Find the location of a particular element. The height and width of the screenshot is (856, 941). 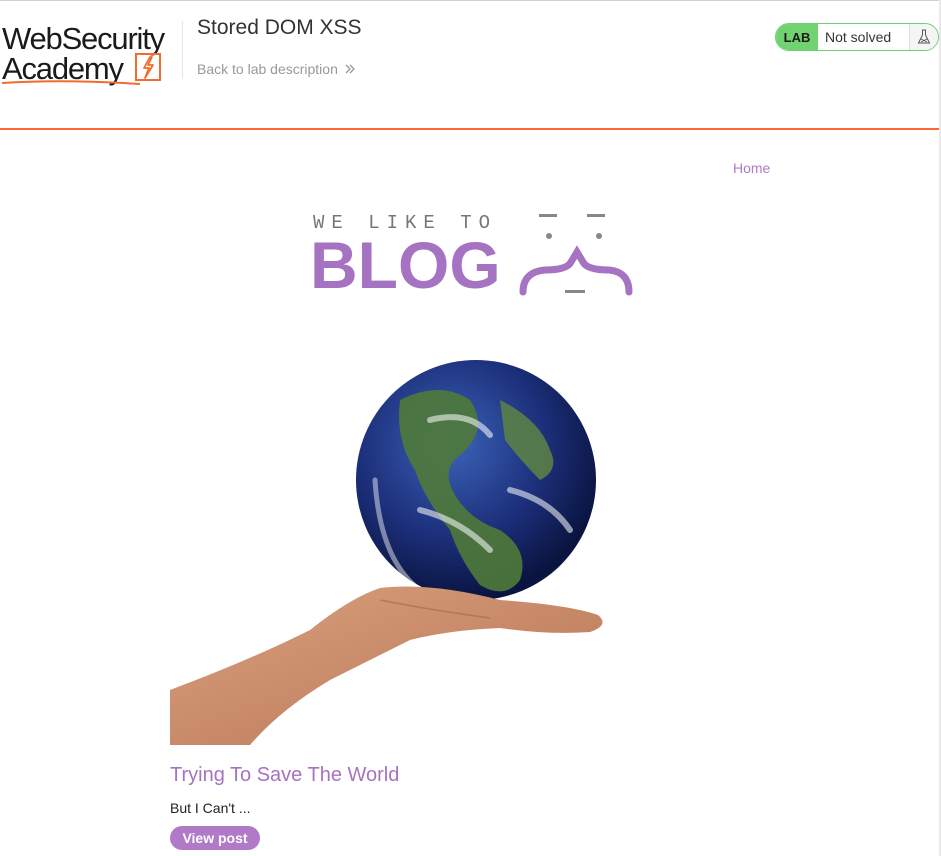

blog-face-icon is located at coordinates (576, 255).